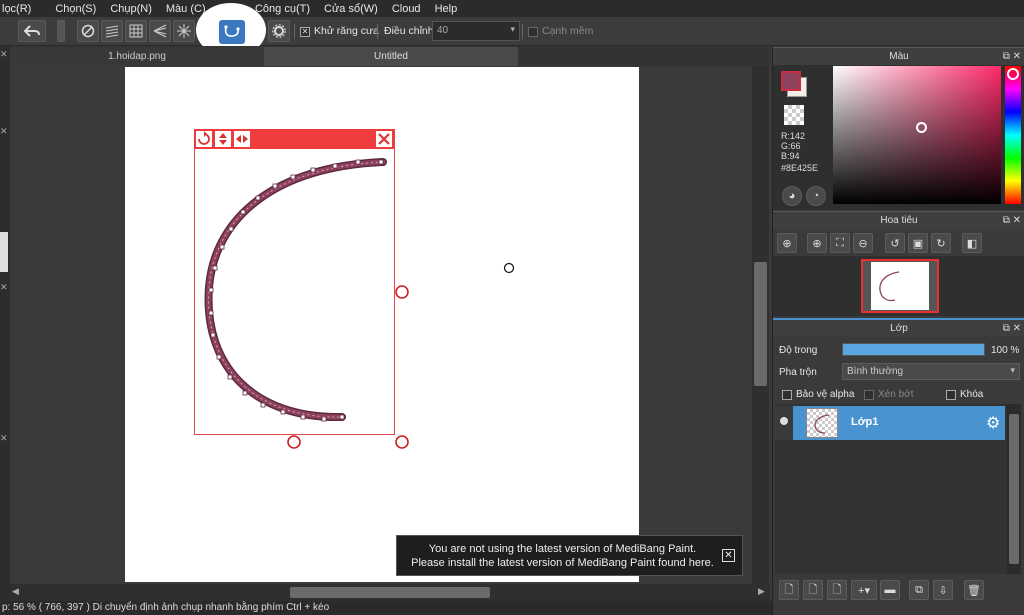 This screenshot has height=615, width=1024. I want to click on flip-view-icon: ◧, so click(972, 243).